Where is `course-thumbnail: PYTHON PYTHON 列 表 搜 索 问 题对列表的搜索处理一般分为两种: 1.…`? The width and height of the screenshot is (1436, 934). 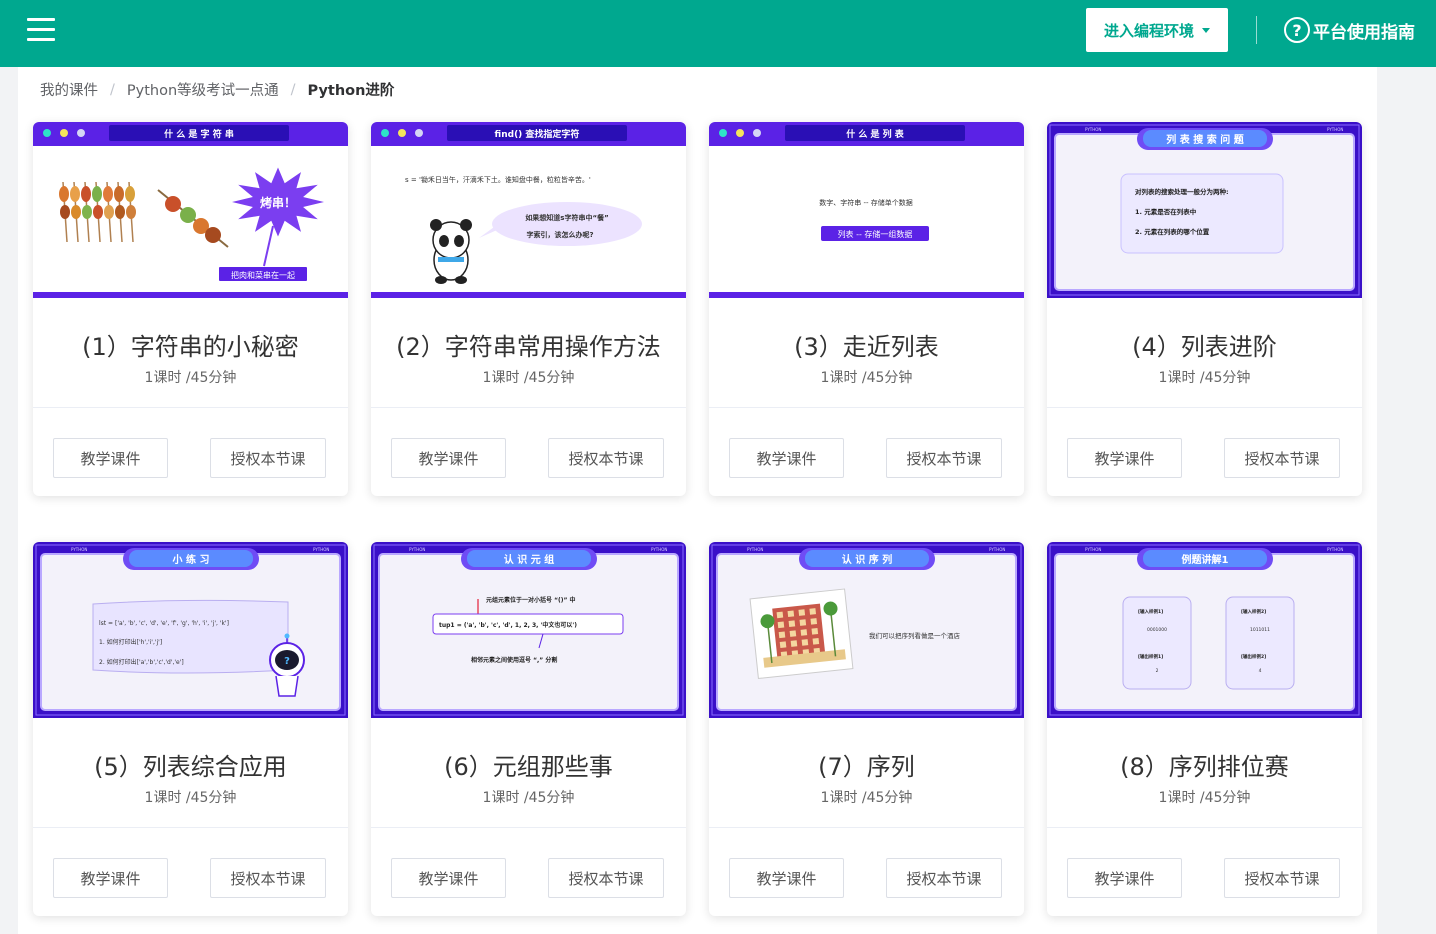
course-thumbnail: PYTHON PYTHON 列 表 搜 索 问 题对列表的搜索处理一般分为两种: 1.… is located at coordinates (1204, 210).